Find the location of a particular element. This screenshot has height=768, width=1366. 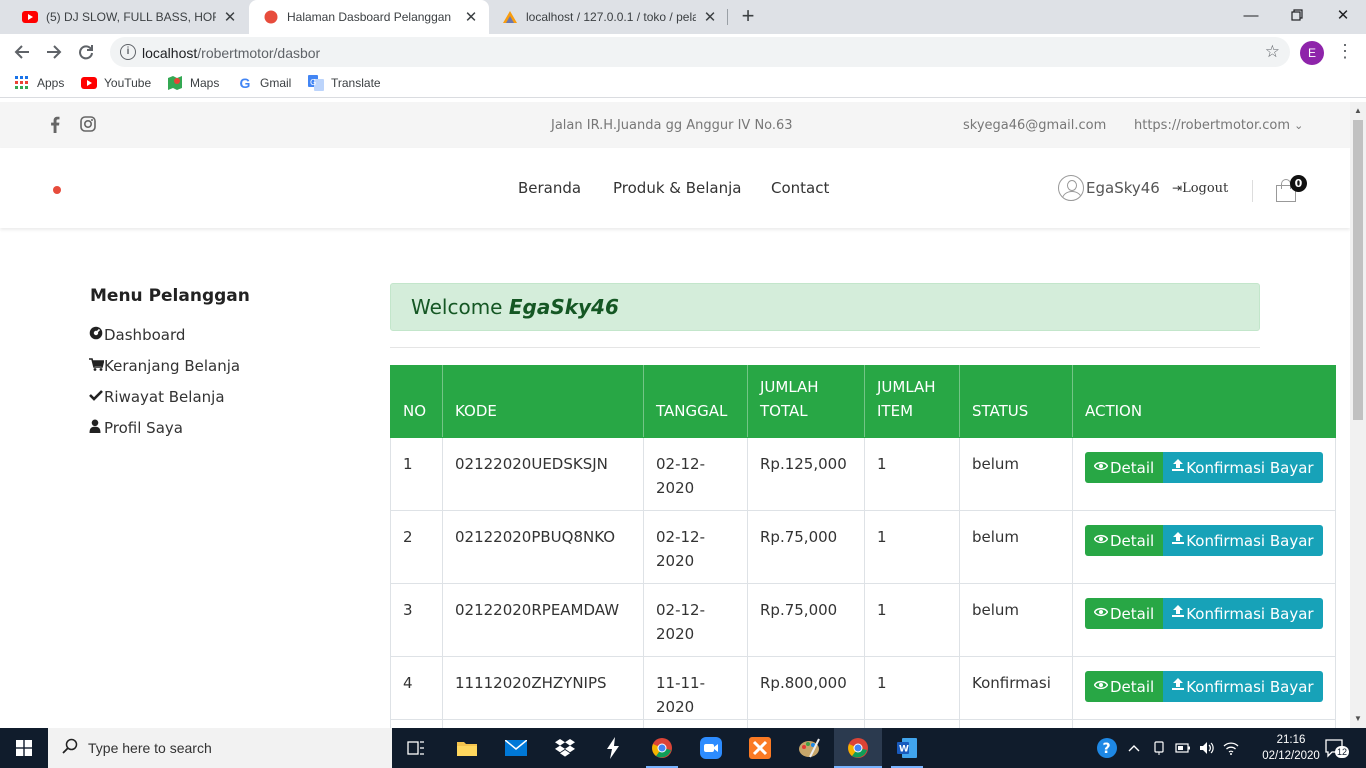

detail-label: Detail is located at coordinates (1132, 540).